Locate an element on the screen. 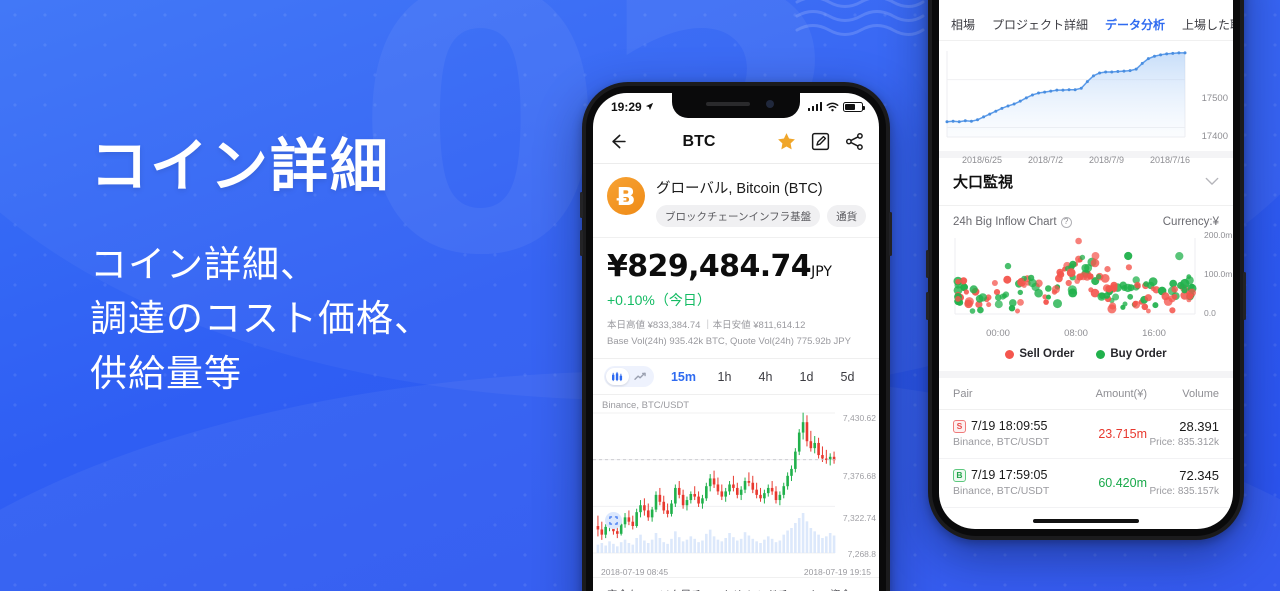  tab-listed-exchanges: 上場した取引 is located at coordinates (1207, 24).